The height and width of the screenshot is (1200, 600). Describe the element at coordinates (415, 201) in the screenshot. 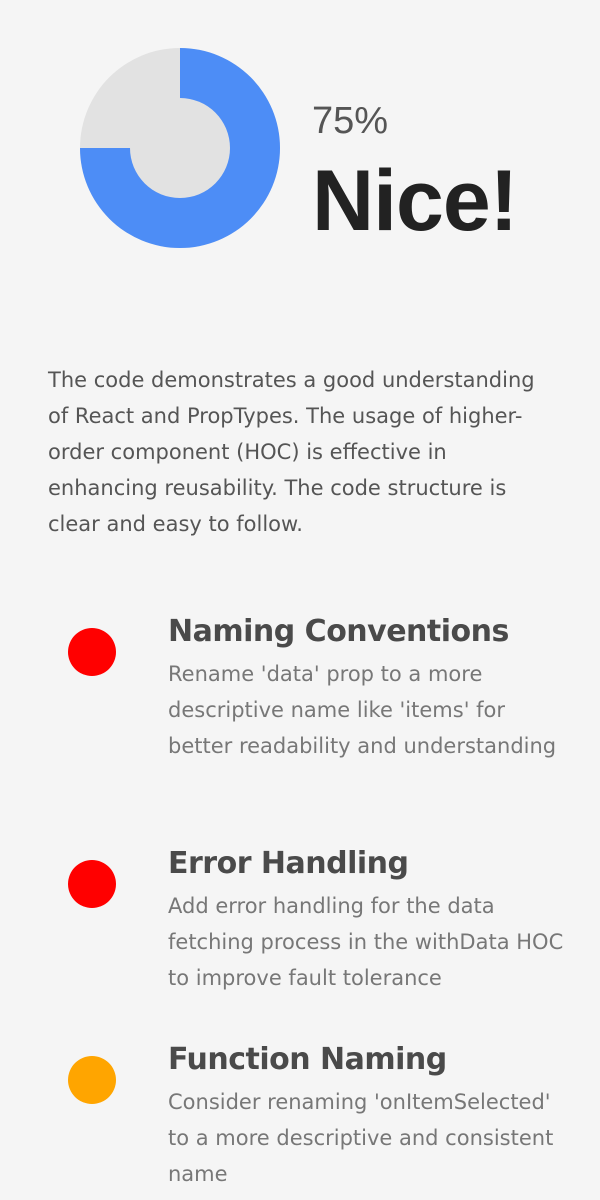

I see `score-verdict: Nice!` at that location.